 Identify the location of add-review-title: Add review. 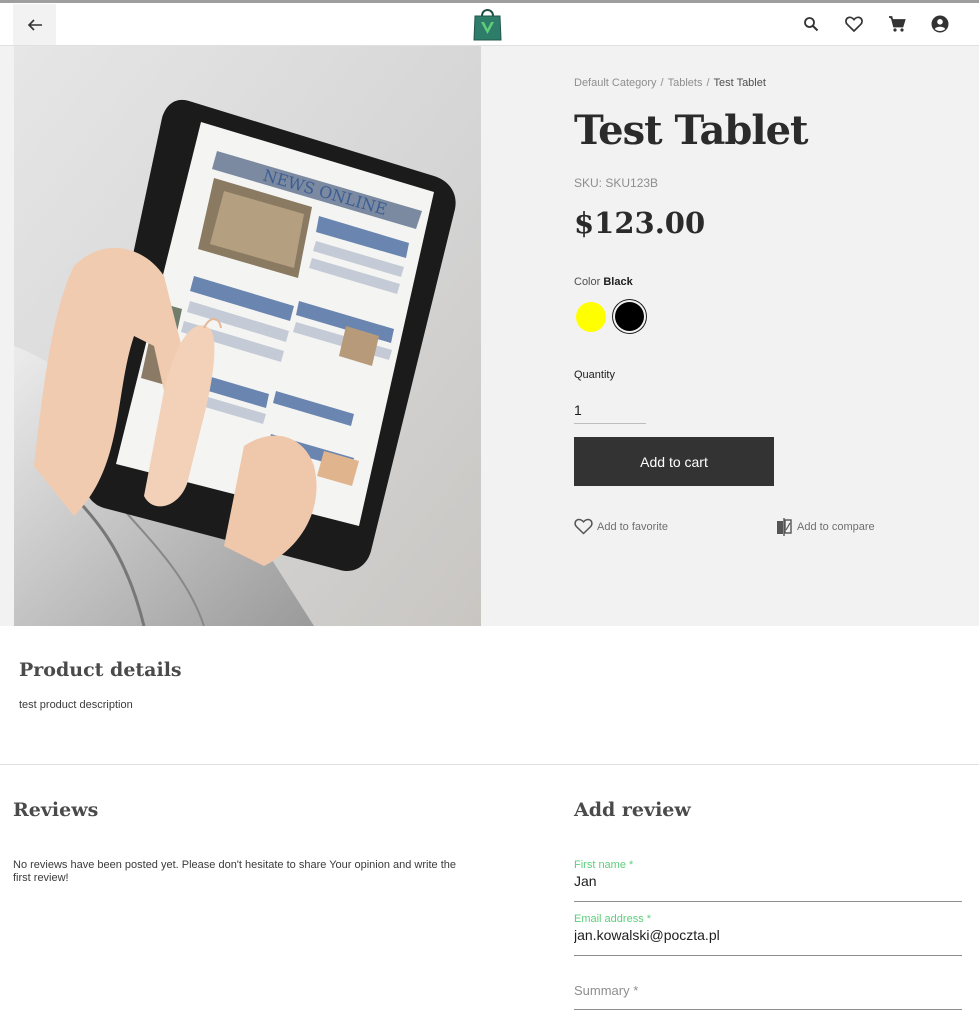
(632, 810).